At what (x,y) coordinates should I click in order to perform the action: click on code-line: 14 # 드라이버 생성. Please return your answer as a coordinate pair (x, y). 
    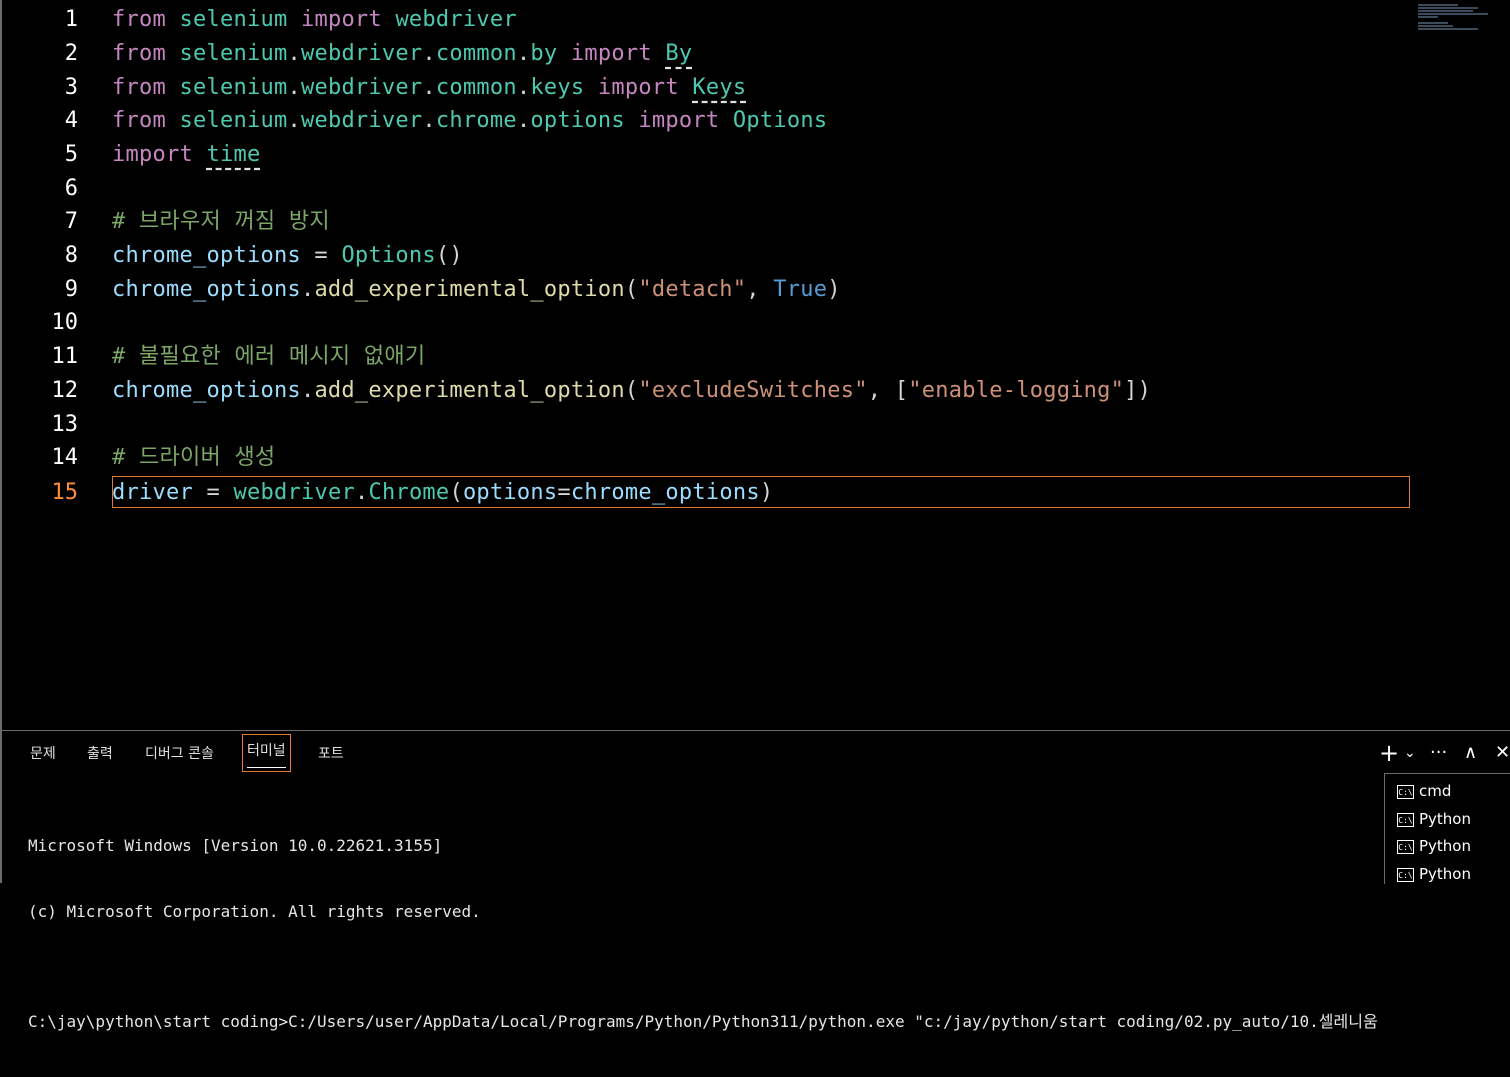
    Looking at the image, I should click on (756, 458).